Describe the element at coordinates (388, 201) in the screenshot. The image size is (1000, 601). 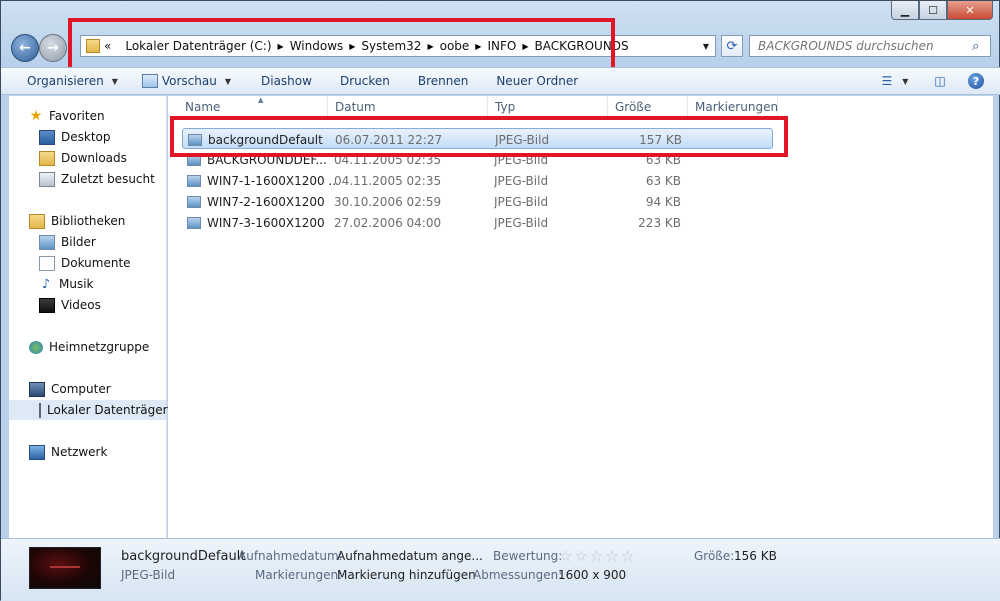
I see `file-date: 30.10.2006 02:59` at that location.